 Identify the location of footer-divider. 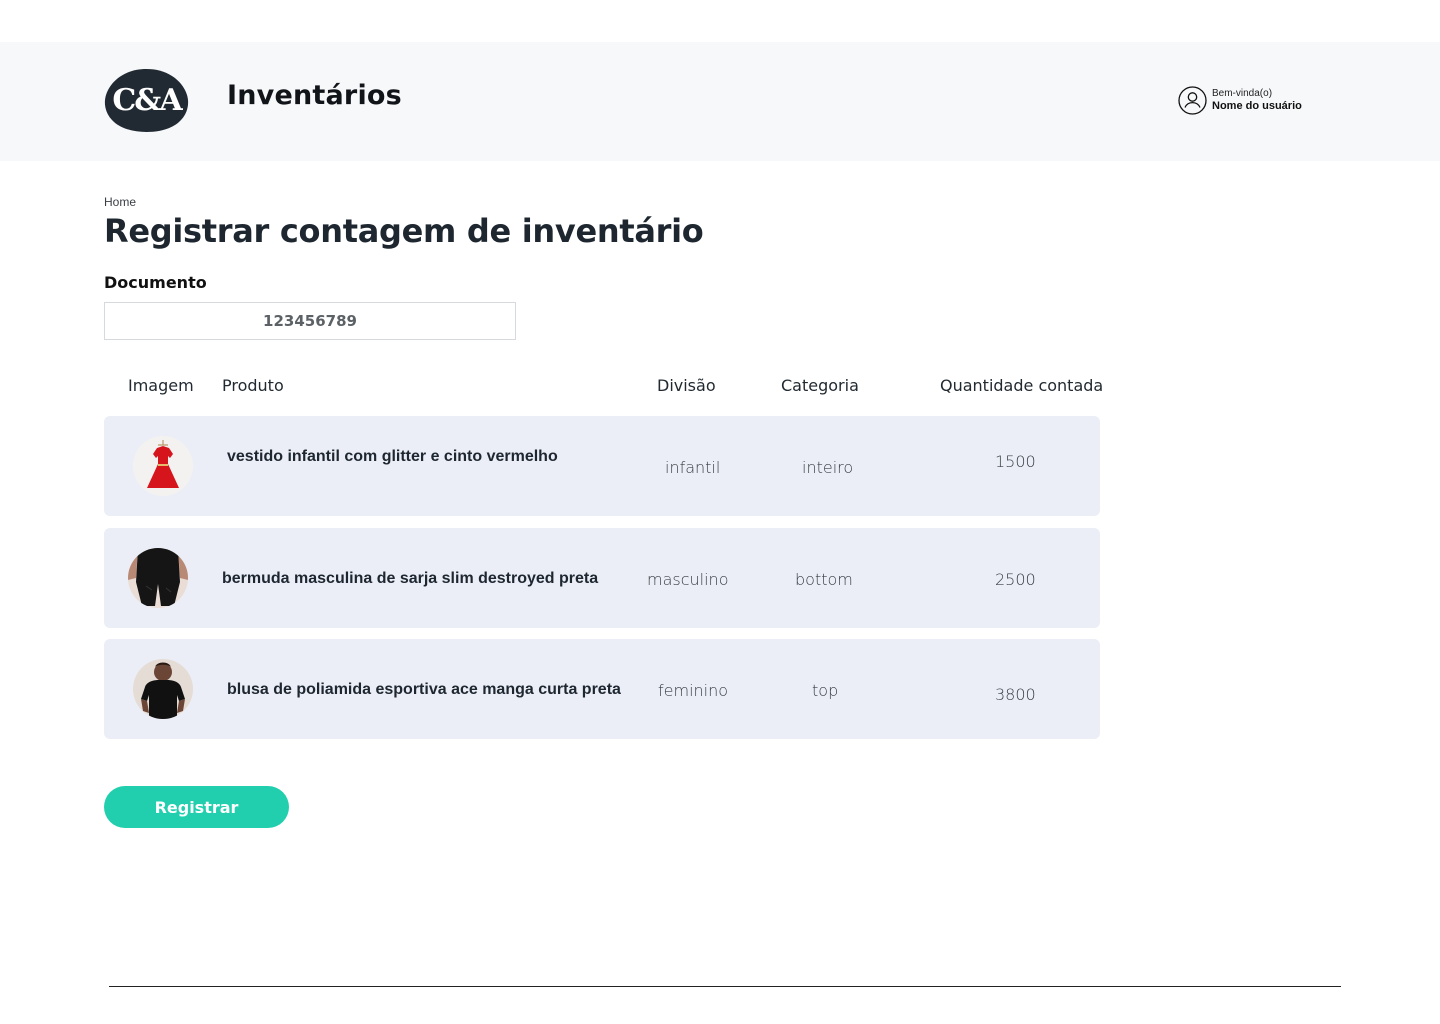
(725, 986).